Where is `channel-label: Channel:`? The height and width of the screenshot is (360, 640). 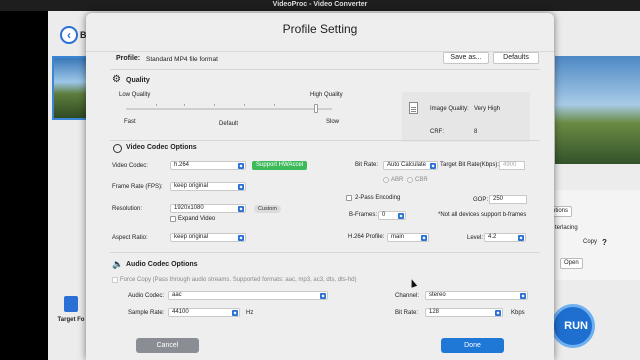
channel-label: Channel: is located at coordinates (407, 296).